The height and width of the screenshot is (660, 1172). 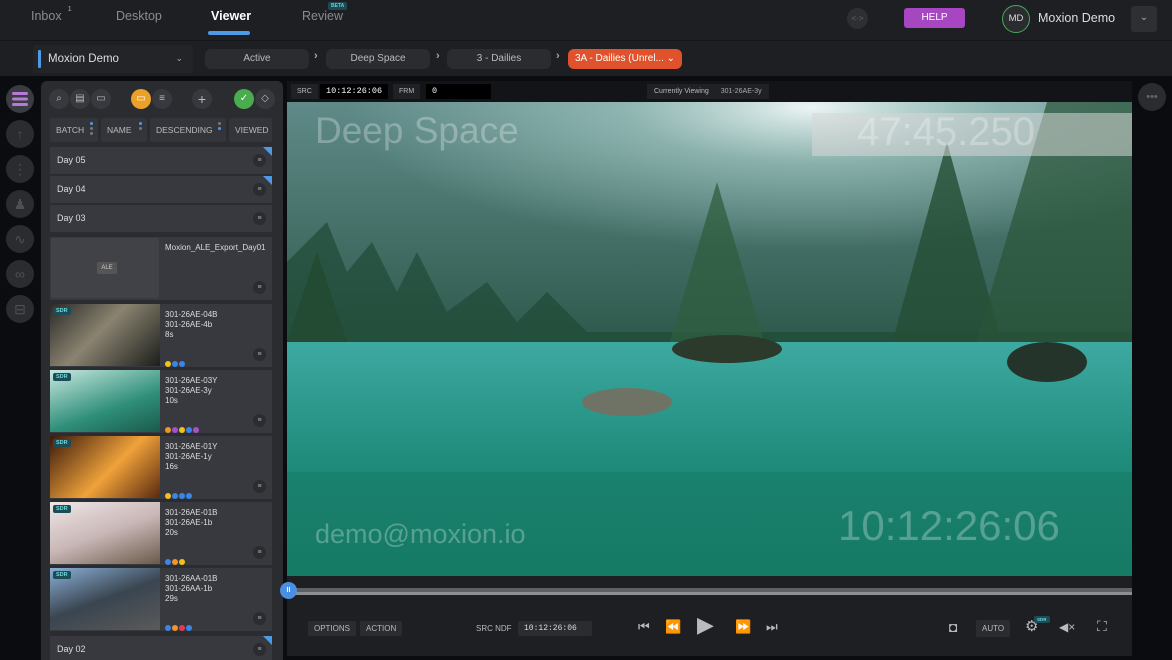 What do you see at coordinates (625, 59) in the screenshot?
I see `breadcrumb-current-dropdown: 3A - Dailies (Unrel... ⌄` at bounding box center [625, 59].